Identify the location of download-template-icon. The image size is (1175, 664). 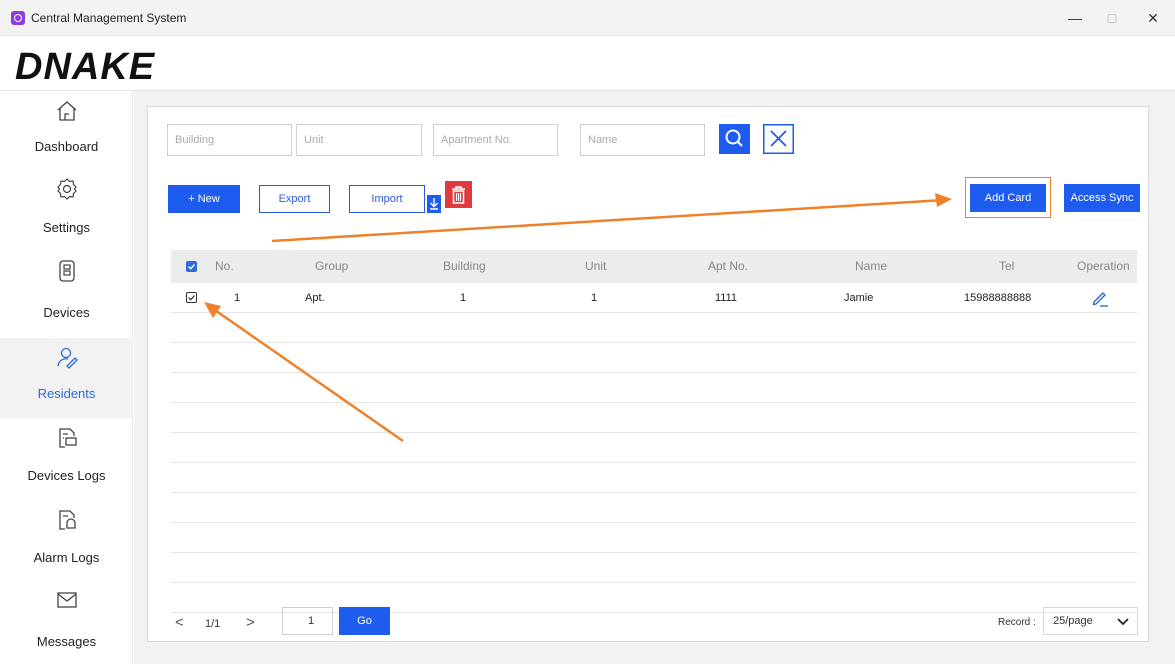
(434, 204).